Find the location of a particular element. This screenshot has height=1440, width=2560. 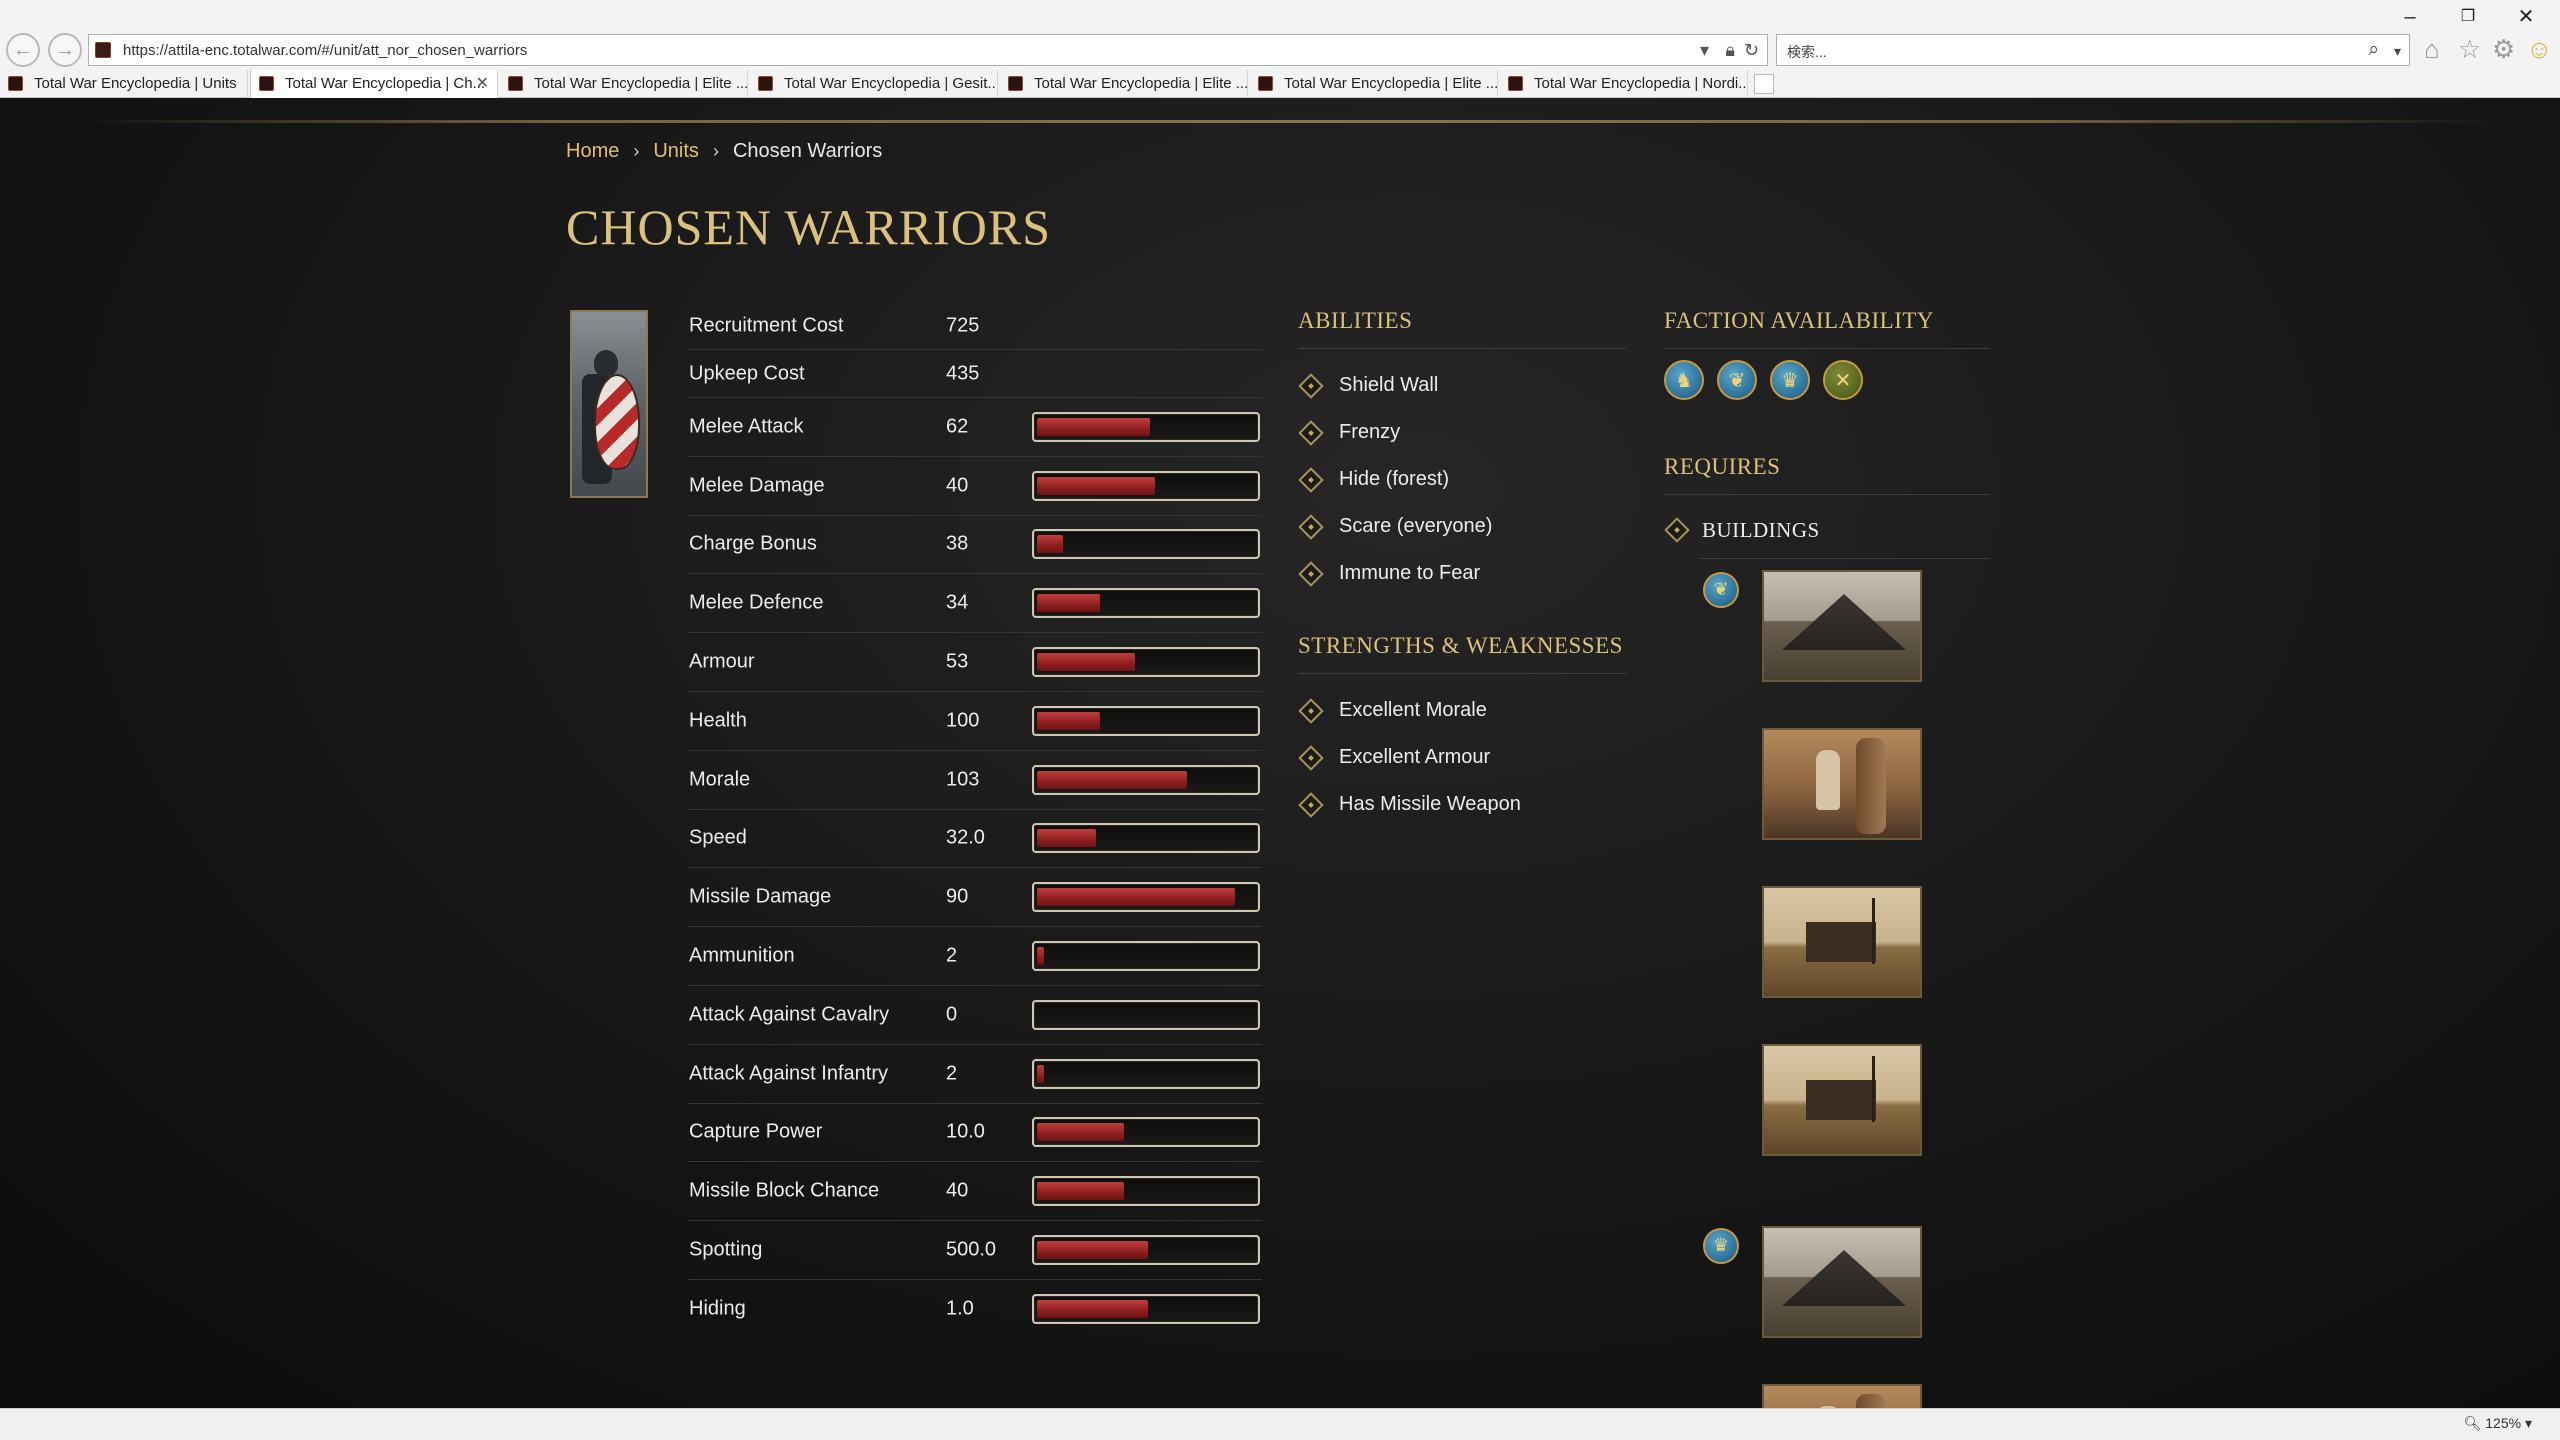

stat-row: Capture Power 10.0 is located at coordinates (975, 1133).